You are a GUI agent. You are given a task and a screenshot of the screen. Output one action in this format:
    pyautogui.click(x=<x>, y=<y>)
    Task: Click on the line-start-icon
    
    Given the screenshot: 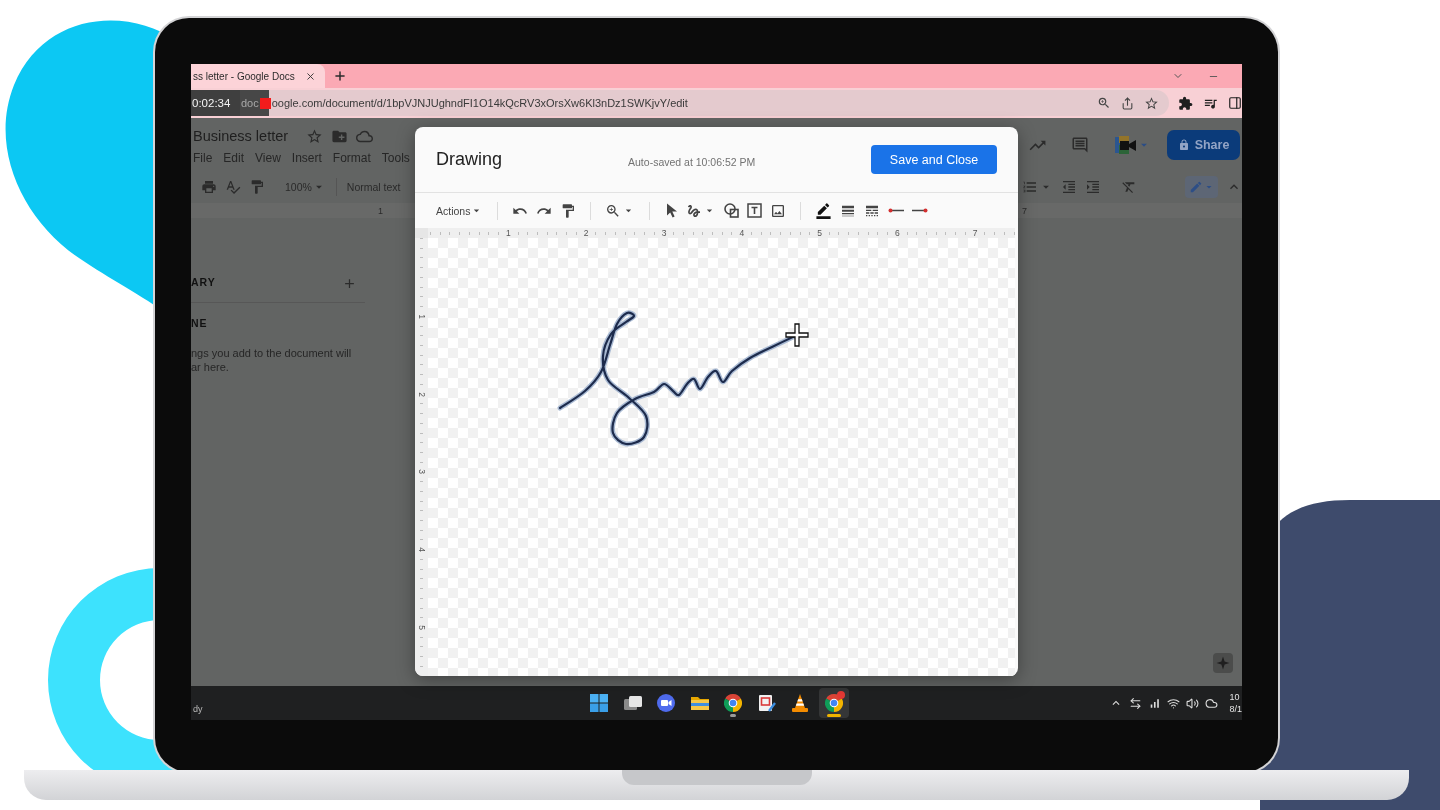 What is the action you would take?
    pyautogui.click(x=896, y=210)
    